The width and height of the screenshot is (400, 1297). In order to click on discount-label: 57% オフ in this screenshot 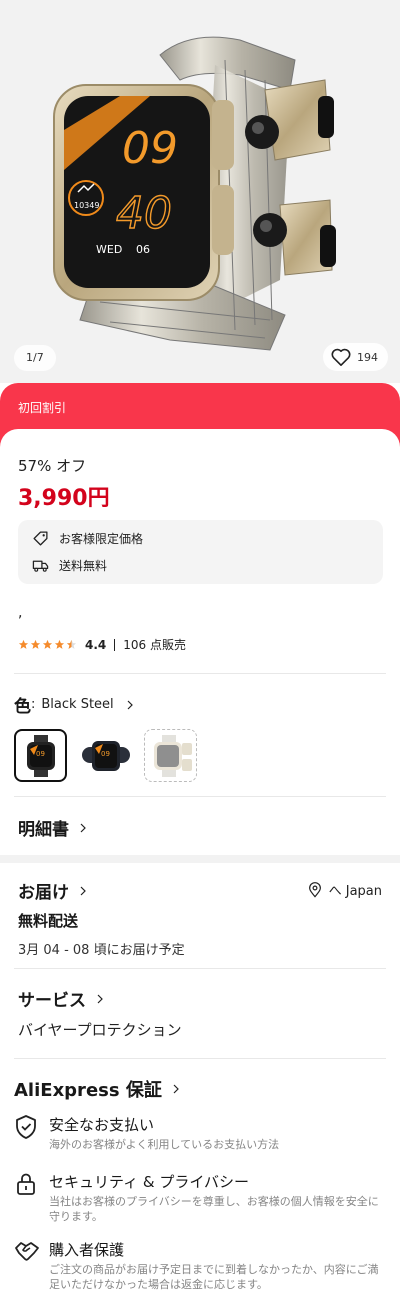, I will do `click(52, 466)`.